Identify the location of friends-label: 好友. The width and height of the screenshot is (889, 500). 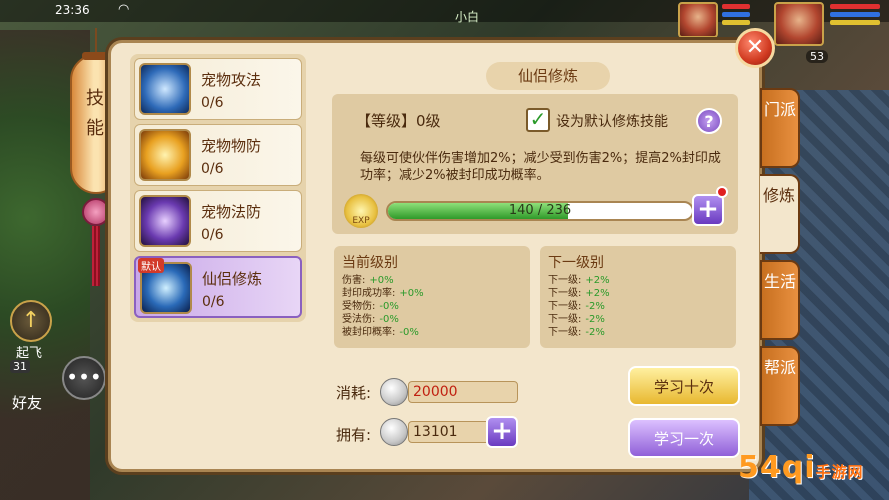
(27, 402).